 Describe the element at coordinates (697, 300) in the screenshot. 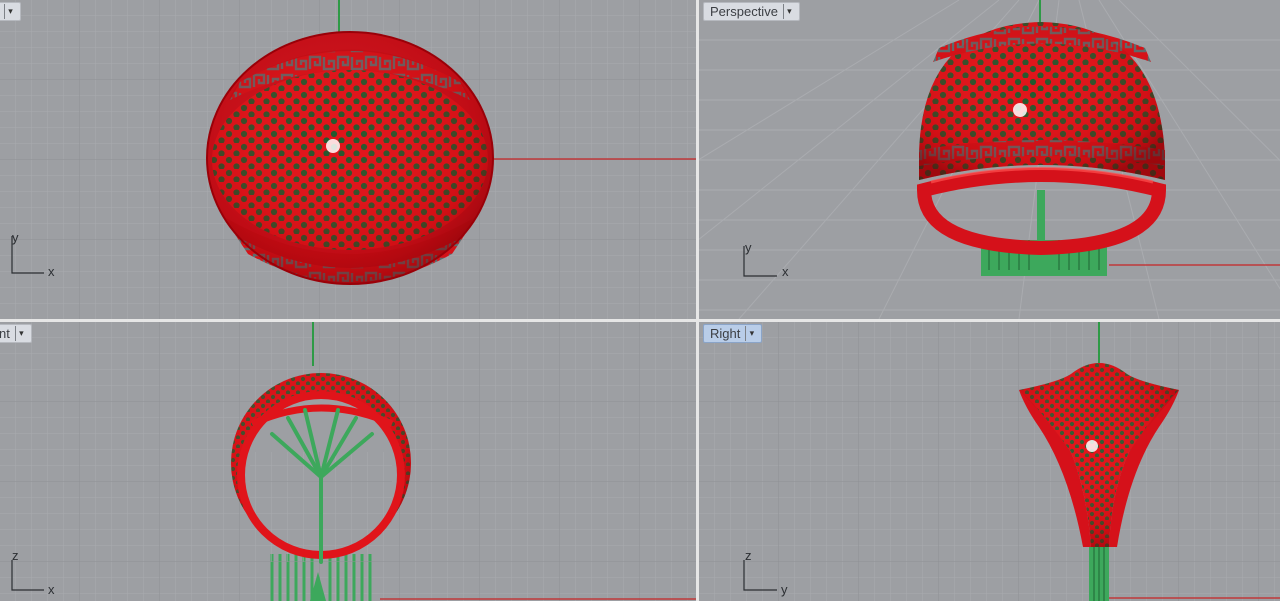

I see `viewport-splitter-vertical` at that location.